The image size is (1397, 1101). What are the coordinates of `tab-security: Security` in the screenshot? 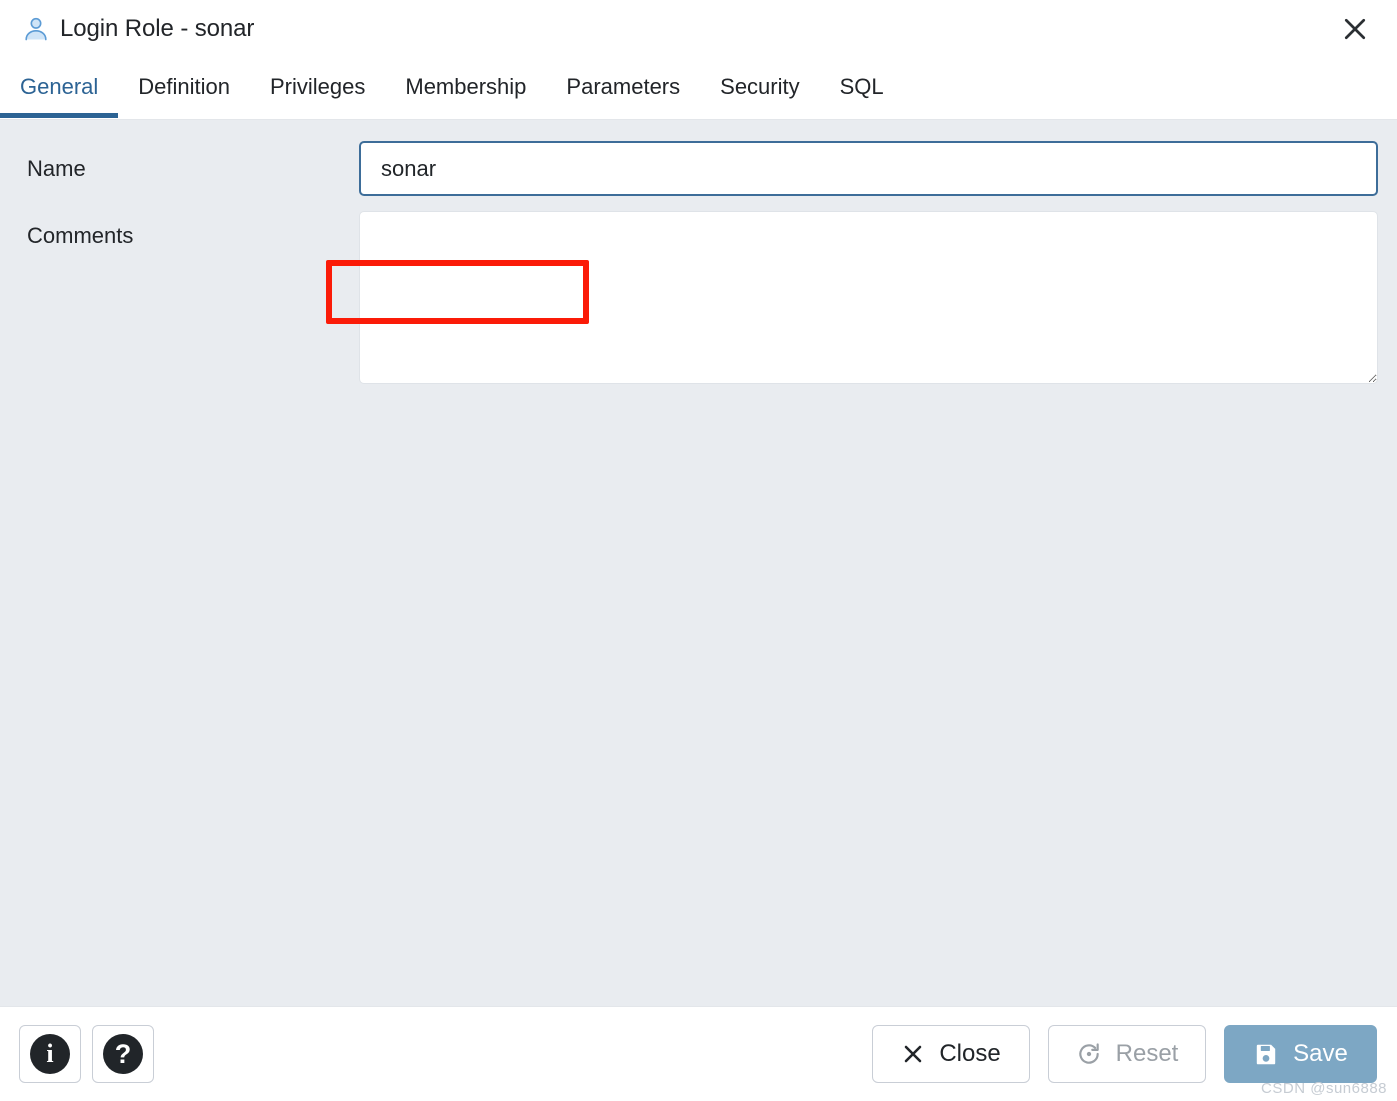 It's located at (759, 87).